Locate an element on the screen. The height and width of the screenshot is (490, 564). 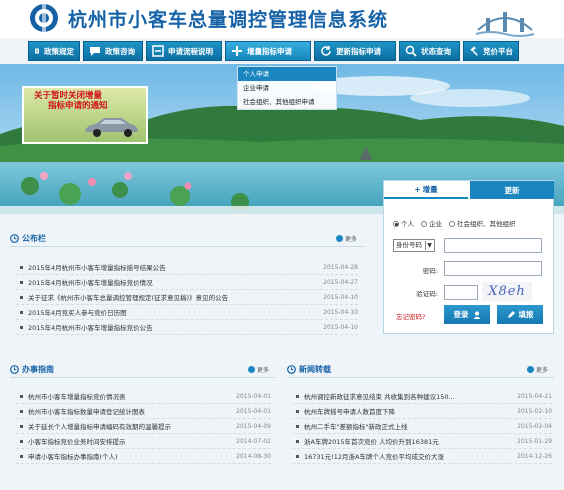
login-button: 登录 is located at coordinates (467, 314).